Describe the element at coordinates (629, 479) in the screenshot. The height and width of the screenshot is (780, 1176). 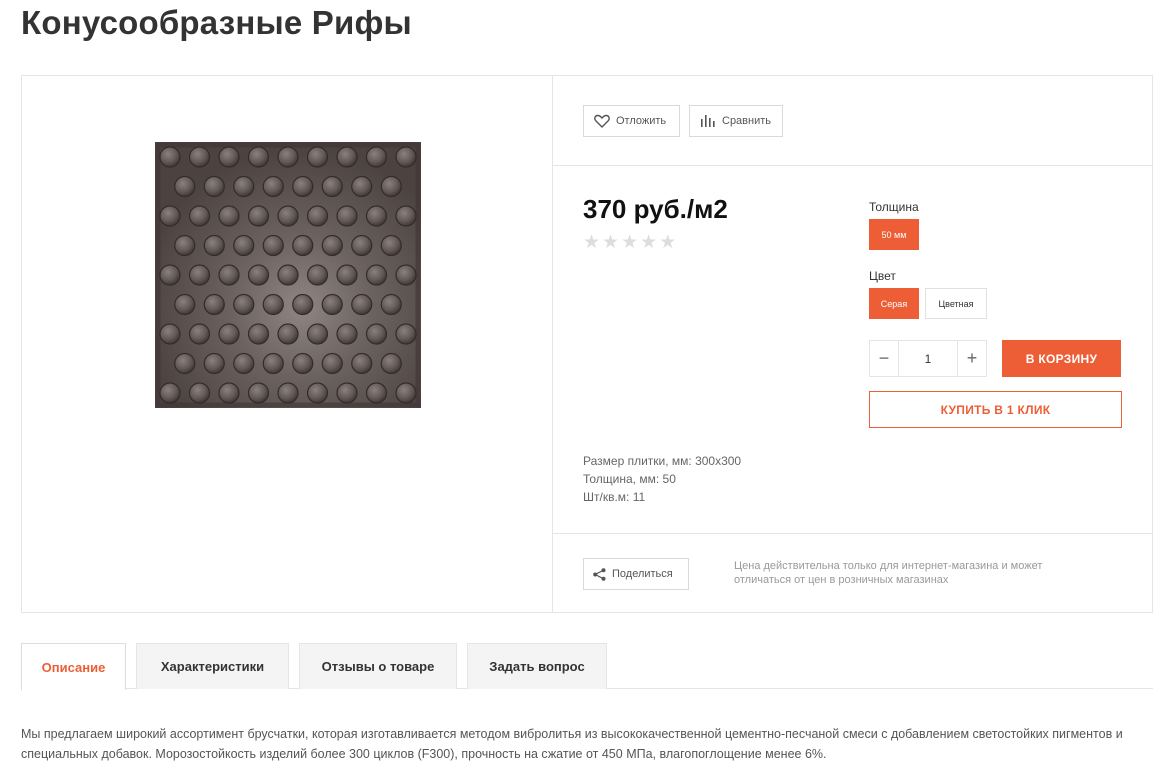
I see `property-thickness: Толщина, мм: 50` at that location.